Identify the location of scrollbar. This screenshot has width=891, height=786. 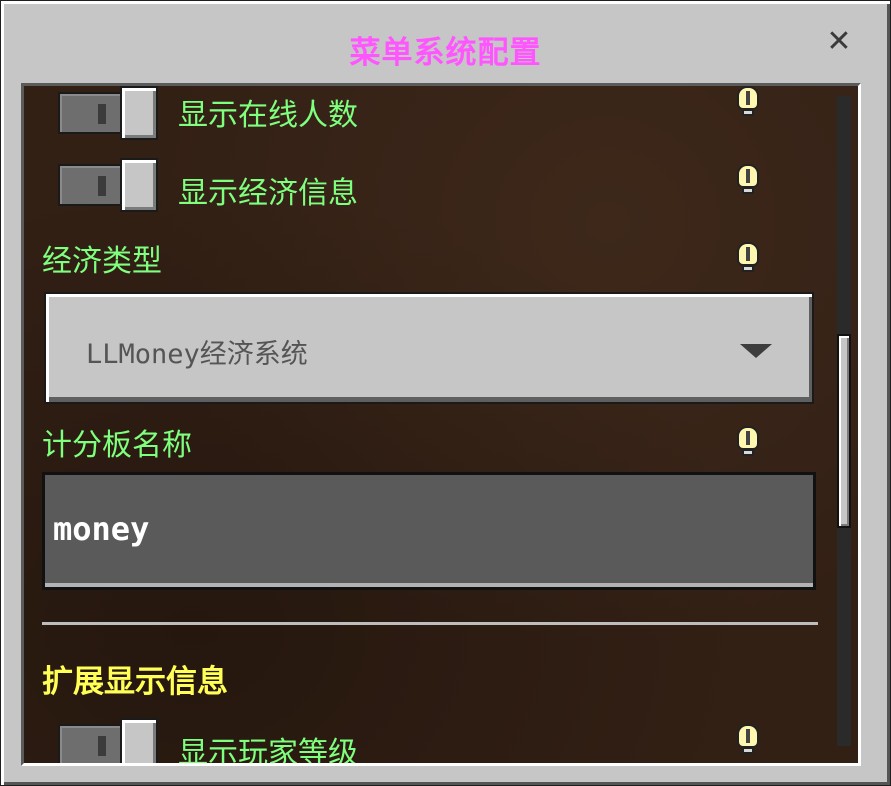
(844, 421).